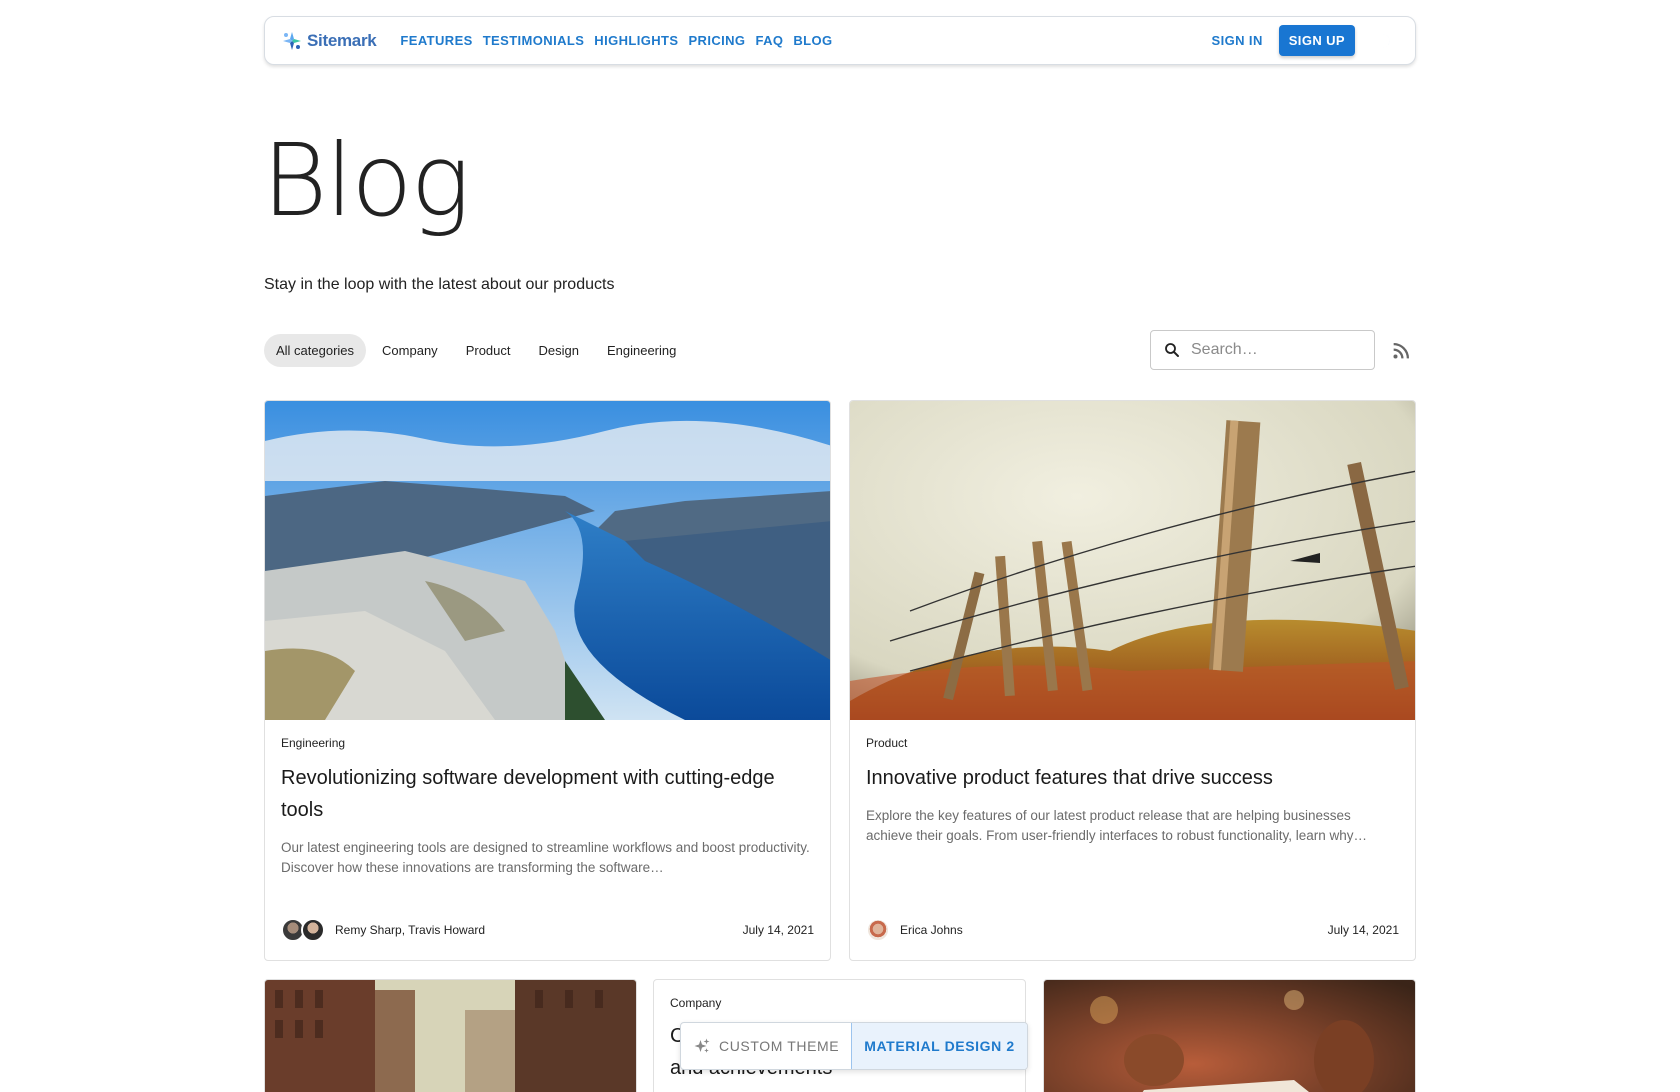 Image resolution: width=1680 pixels, height=1092 pixels. I want to click on theme-switcher: CUSTOM THEME MATERIAL DESIGN 2, so click(854, 1046).